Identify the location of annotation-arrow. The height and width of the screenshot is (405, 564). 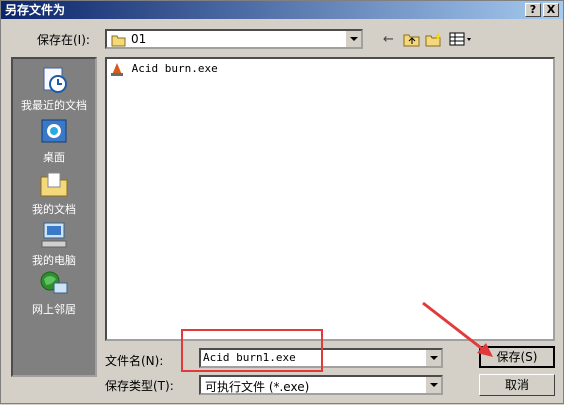
(457, 329).